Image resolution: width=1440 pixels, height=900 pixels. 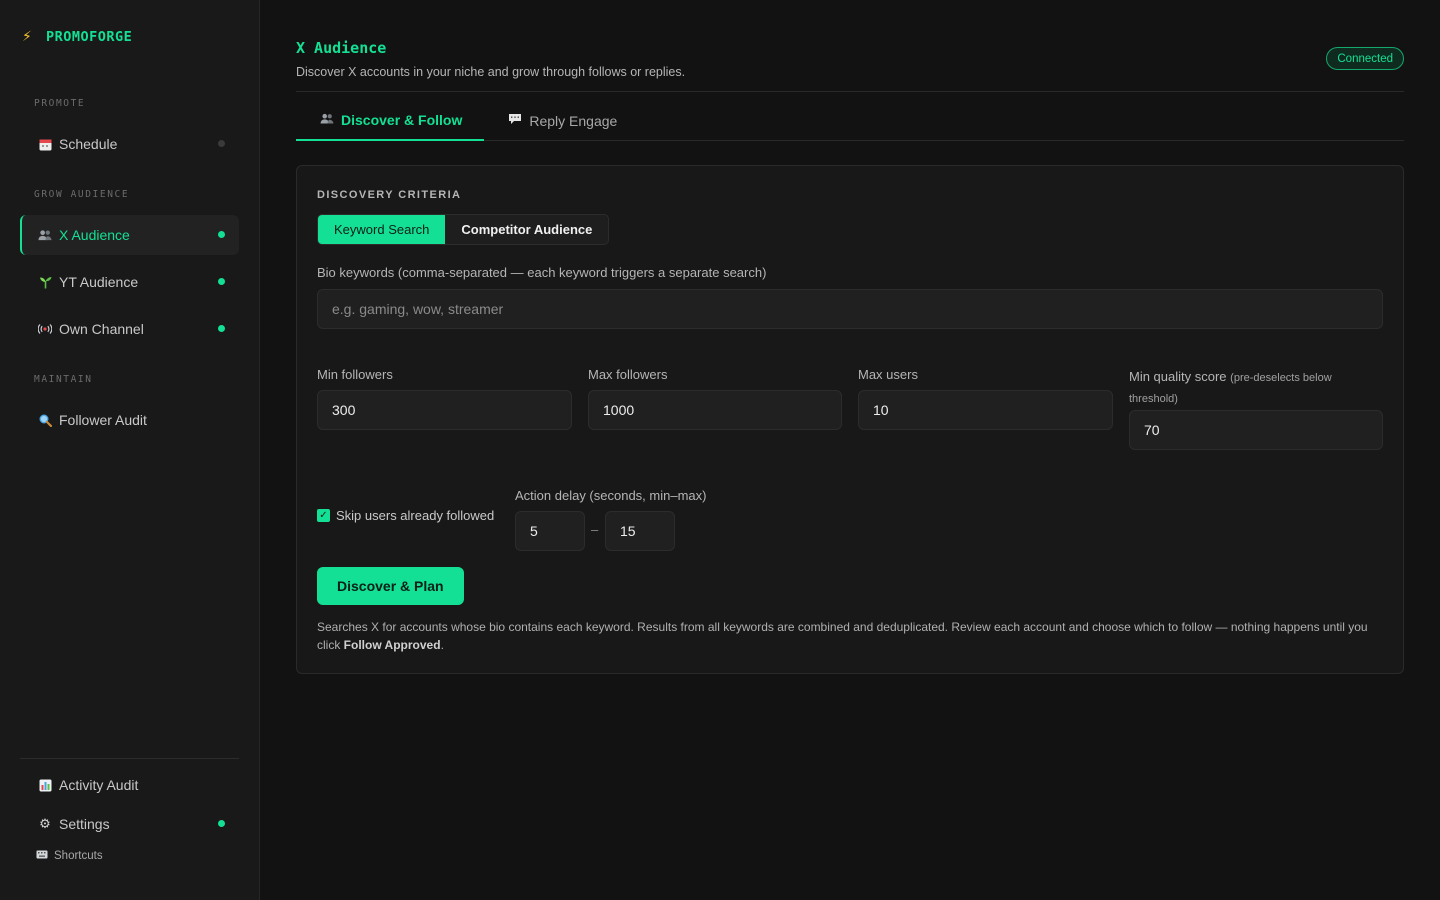 What do you see at coordinates (402, 119) in the screenshot?
I see `tab-label: Discover & Follow` at bounding box center [402, 119].